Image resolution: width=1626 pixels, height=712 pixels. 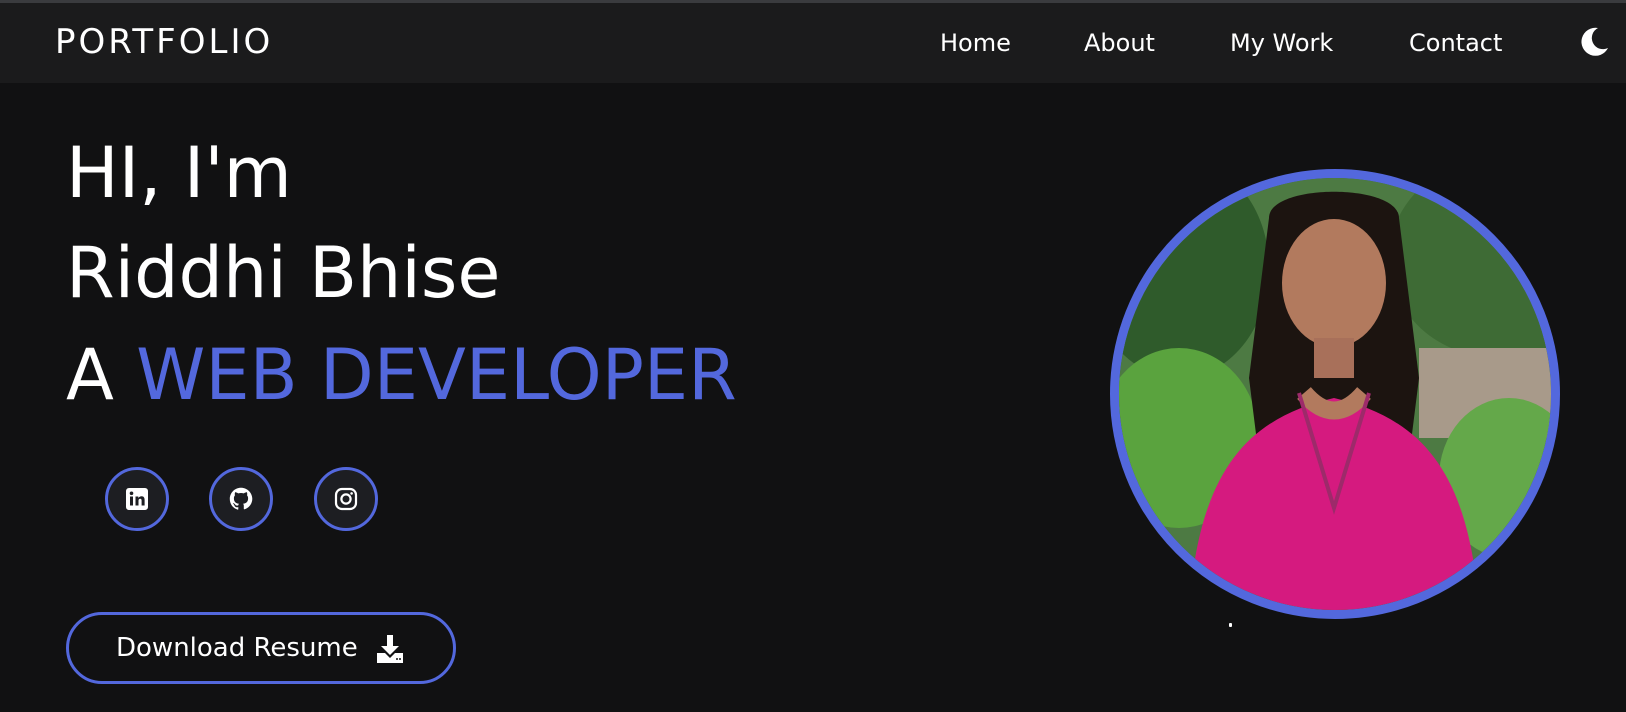 What do you see at coordinates (1119, 43) in the screenshot?
I see `nav-link-about: About` at bounding box center [1119, 43].